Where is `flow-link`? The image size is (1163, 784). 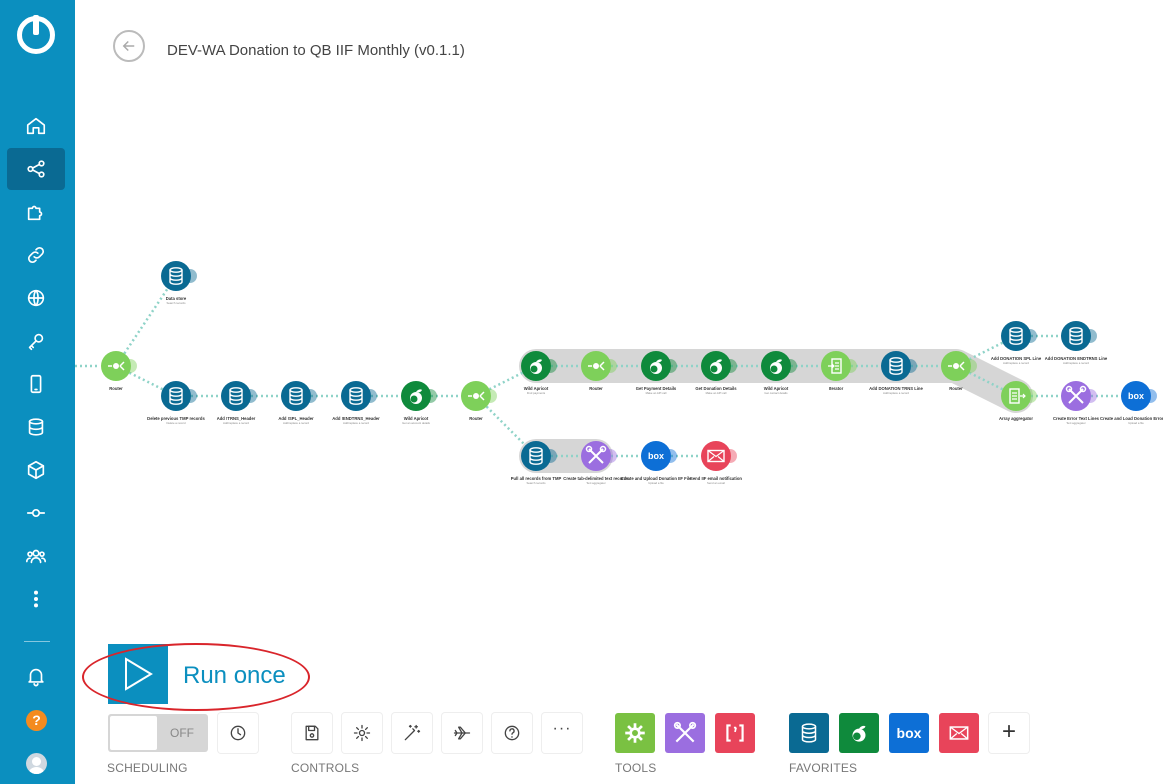
flow-link is located at coordinates (146, 321).